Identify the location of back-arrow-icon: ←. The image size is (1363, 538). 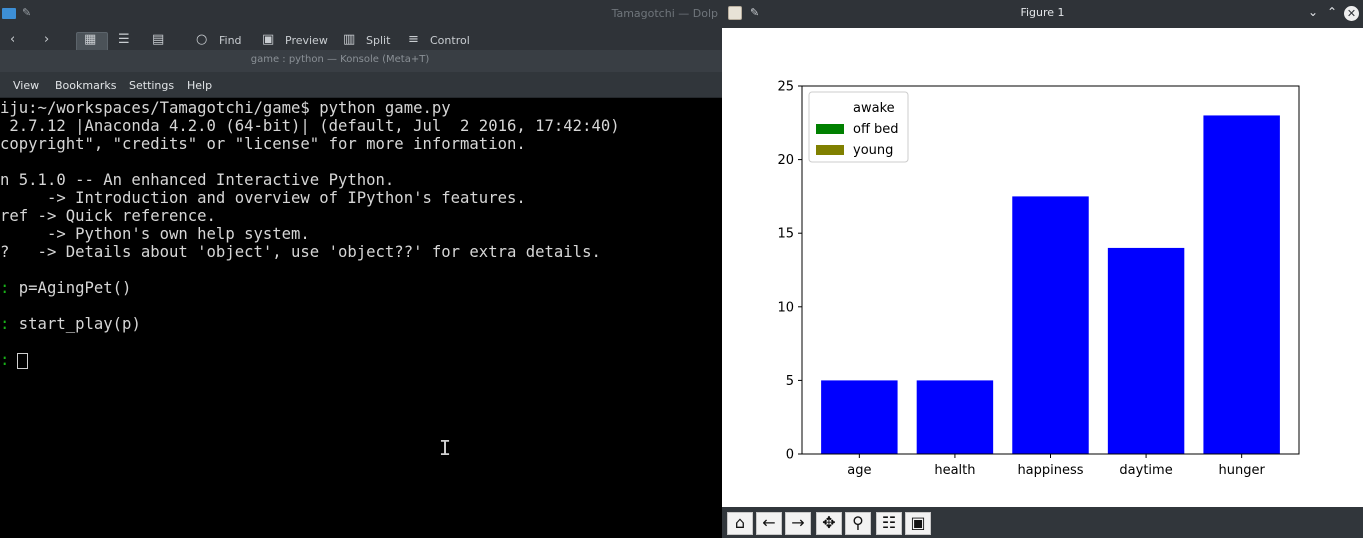
(769, 523).